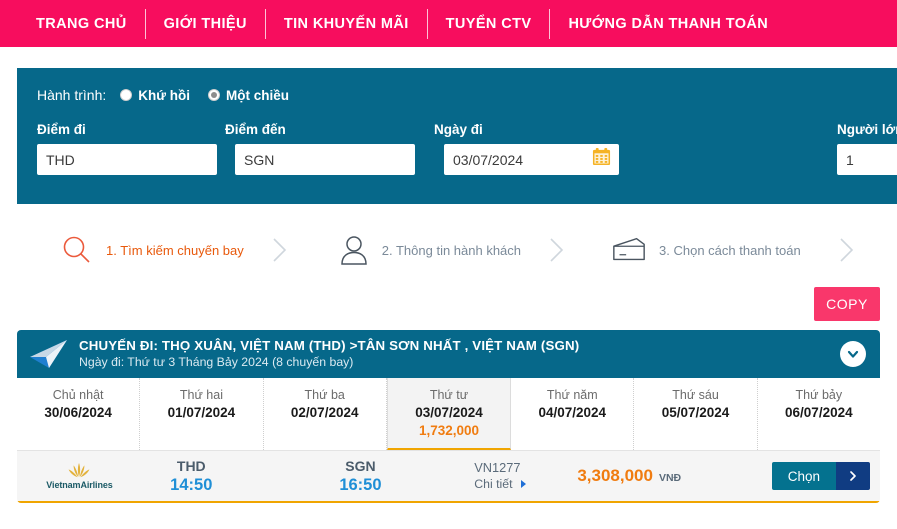 Image resolution: width=897 pixels, height=529 pixels. Describe the element at coordinates (449, 395) in the screenshot. I see `date-tab-day: Thứ tư` at that location.